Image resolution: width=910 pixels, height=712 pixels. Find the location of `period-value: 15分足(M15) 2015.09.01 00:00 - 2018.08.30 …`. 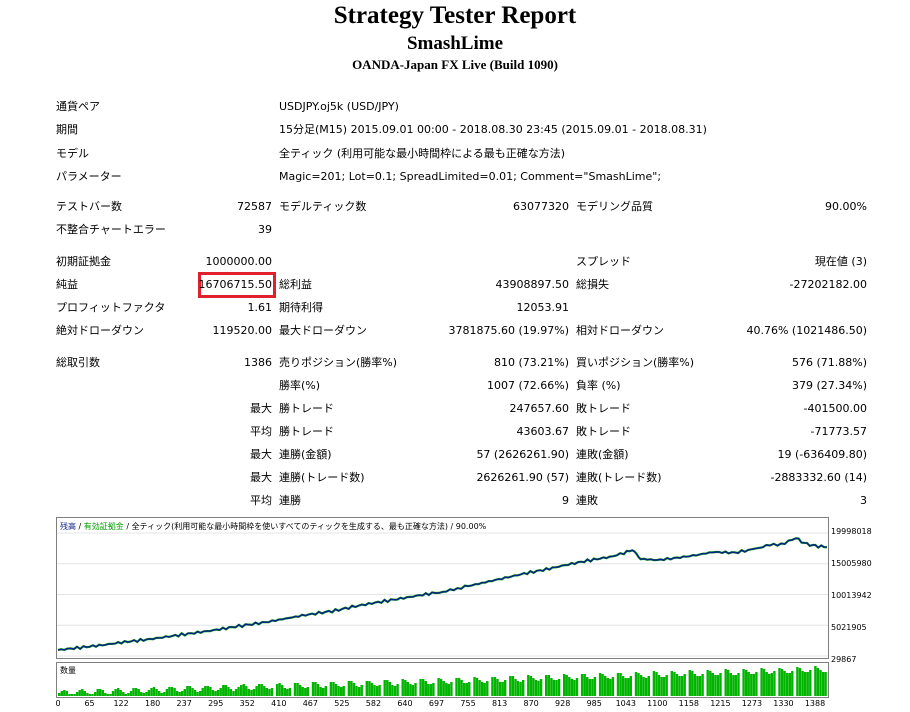

period-value: 15分足(M15) 2015.09.01 00:00 - 2018.08.30 … is located at coordinates (493, 129).